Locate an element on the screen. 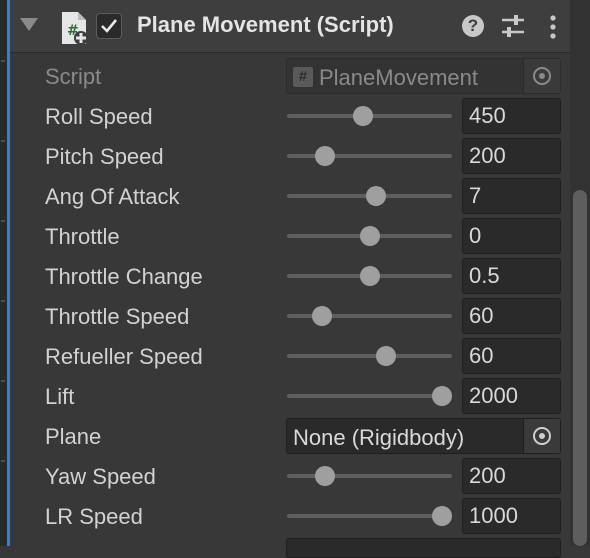  yaw-speed-label: Yaw Speed is located at coordinates (100, 476).